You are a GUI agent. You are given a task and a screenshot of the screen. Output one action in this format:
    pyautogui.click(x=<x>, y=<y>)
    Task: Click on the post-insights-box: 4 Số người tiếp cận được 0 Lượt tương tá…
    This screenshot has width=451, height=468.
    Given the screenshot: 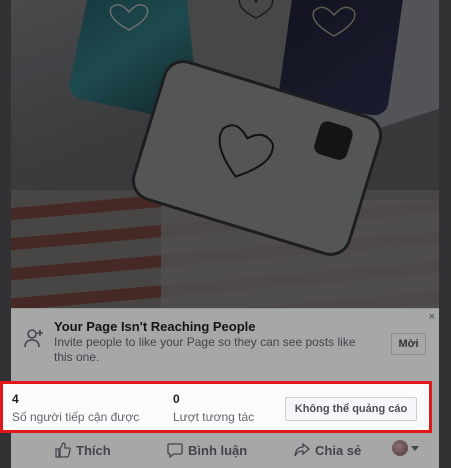 What is the action you would take?
    pyautogui.click(x=216, y=407)
    